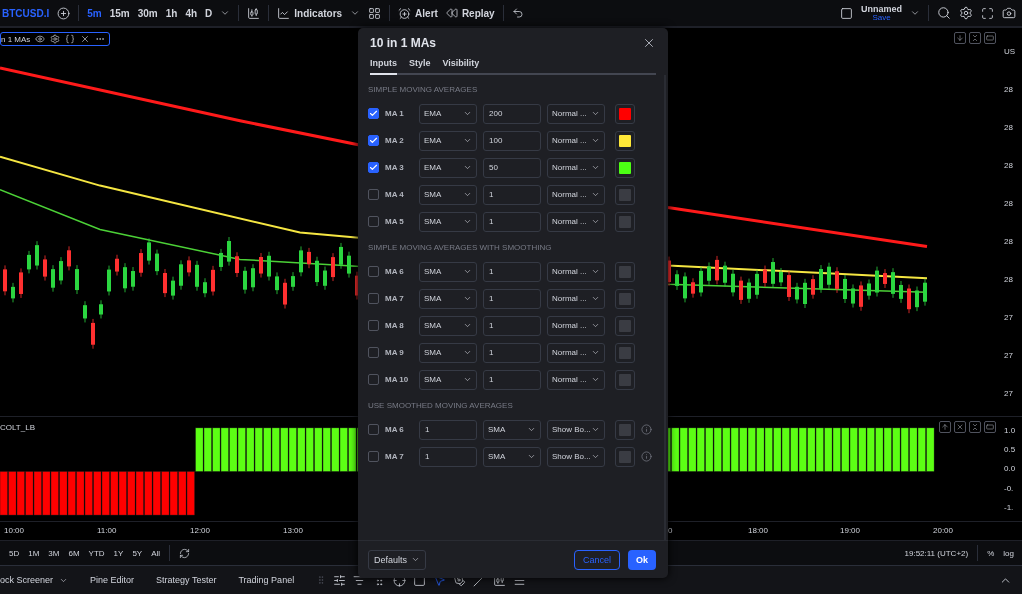 This screenshot has width=1022, height=594. What do you see at coordinates (26, 13) in the screenshot?
I see `symbol-name: BTCUSD.I` at bounding box center [26, 13].